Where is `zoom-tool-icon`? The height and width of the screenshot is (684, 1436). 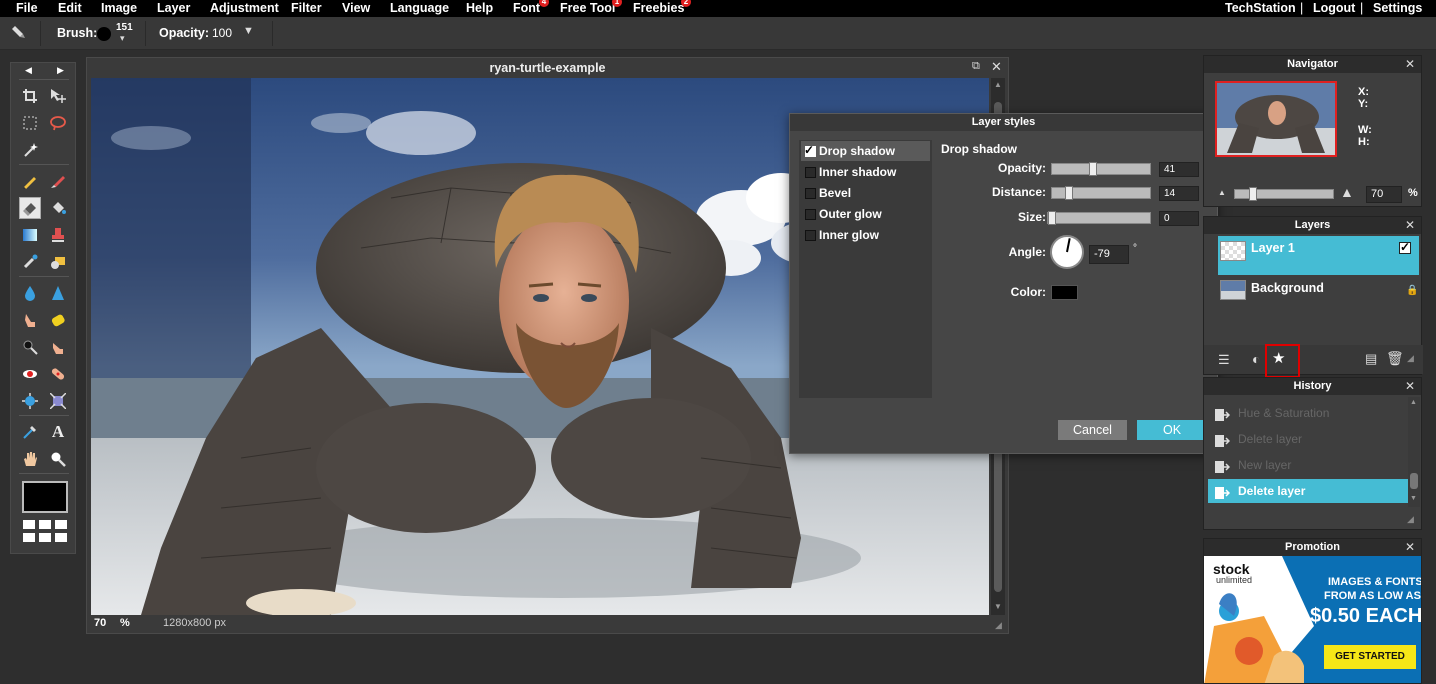
zoom-tool-icon is located at coordinates (58, 459).